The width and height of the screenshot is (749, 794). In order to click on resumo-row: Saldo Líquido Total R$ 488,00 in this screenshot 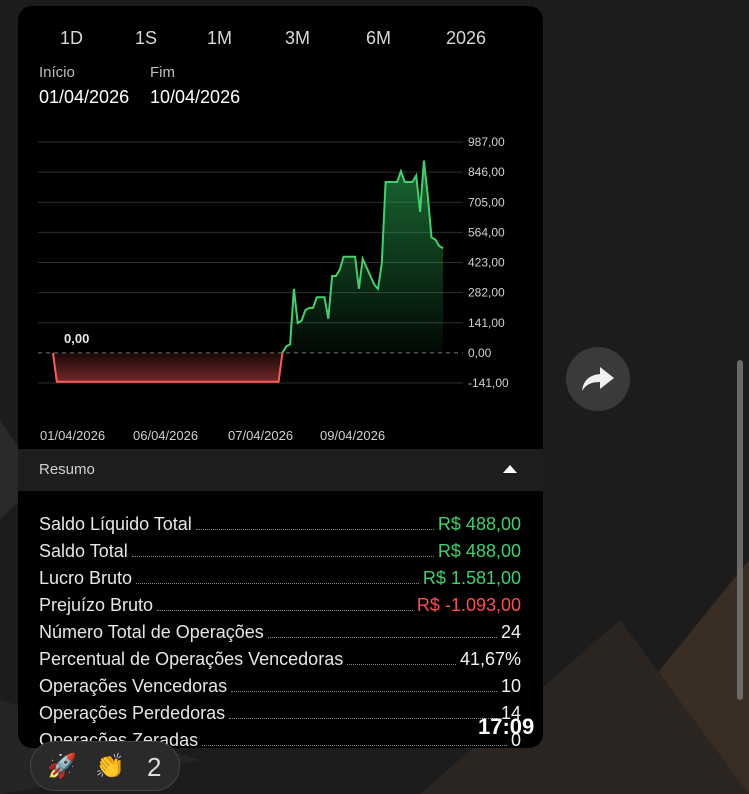, I will do `click(280, 521)`.